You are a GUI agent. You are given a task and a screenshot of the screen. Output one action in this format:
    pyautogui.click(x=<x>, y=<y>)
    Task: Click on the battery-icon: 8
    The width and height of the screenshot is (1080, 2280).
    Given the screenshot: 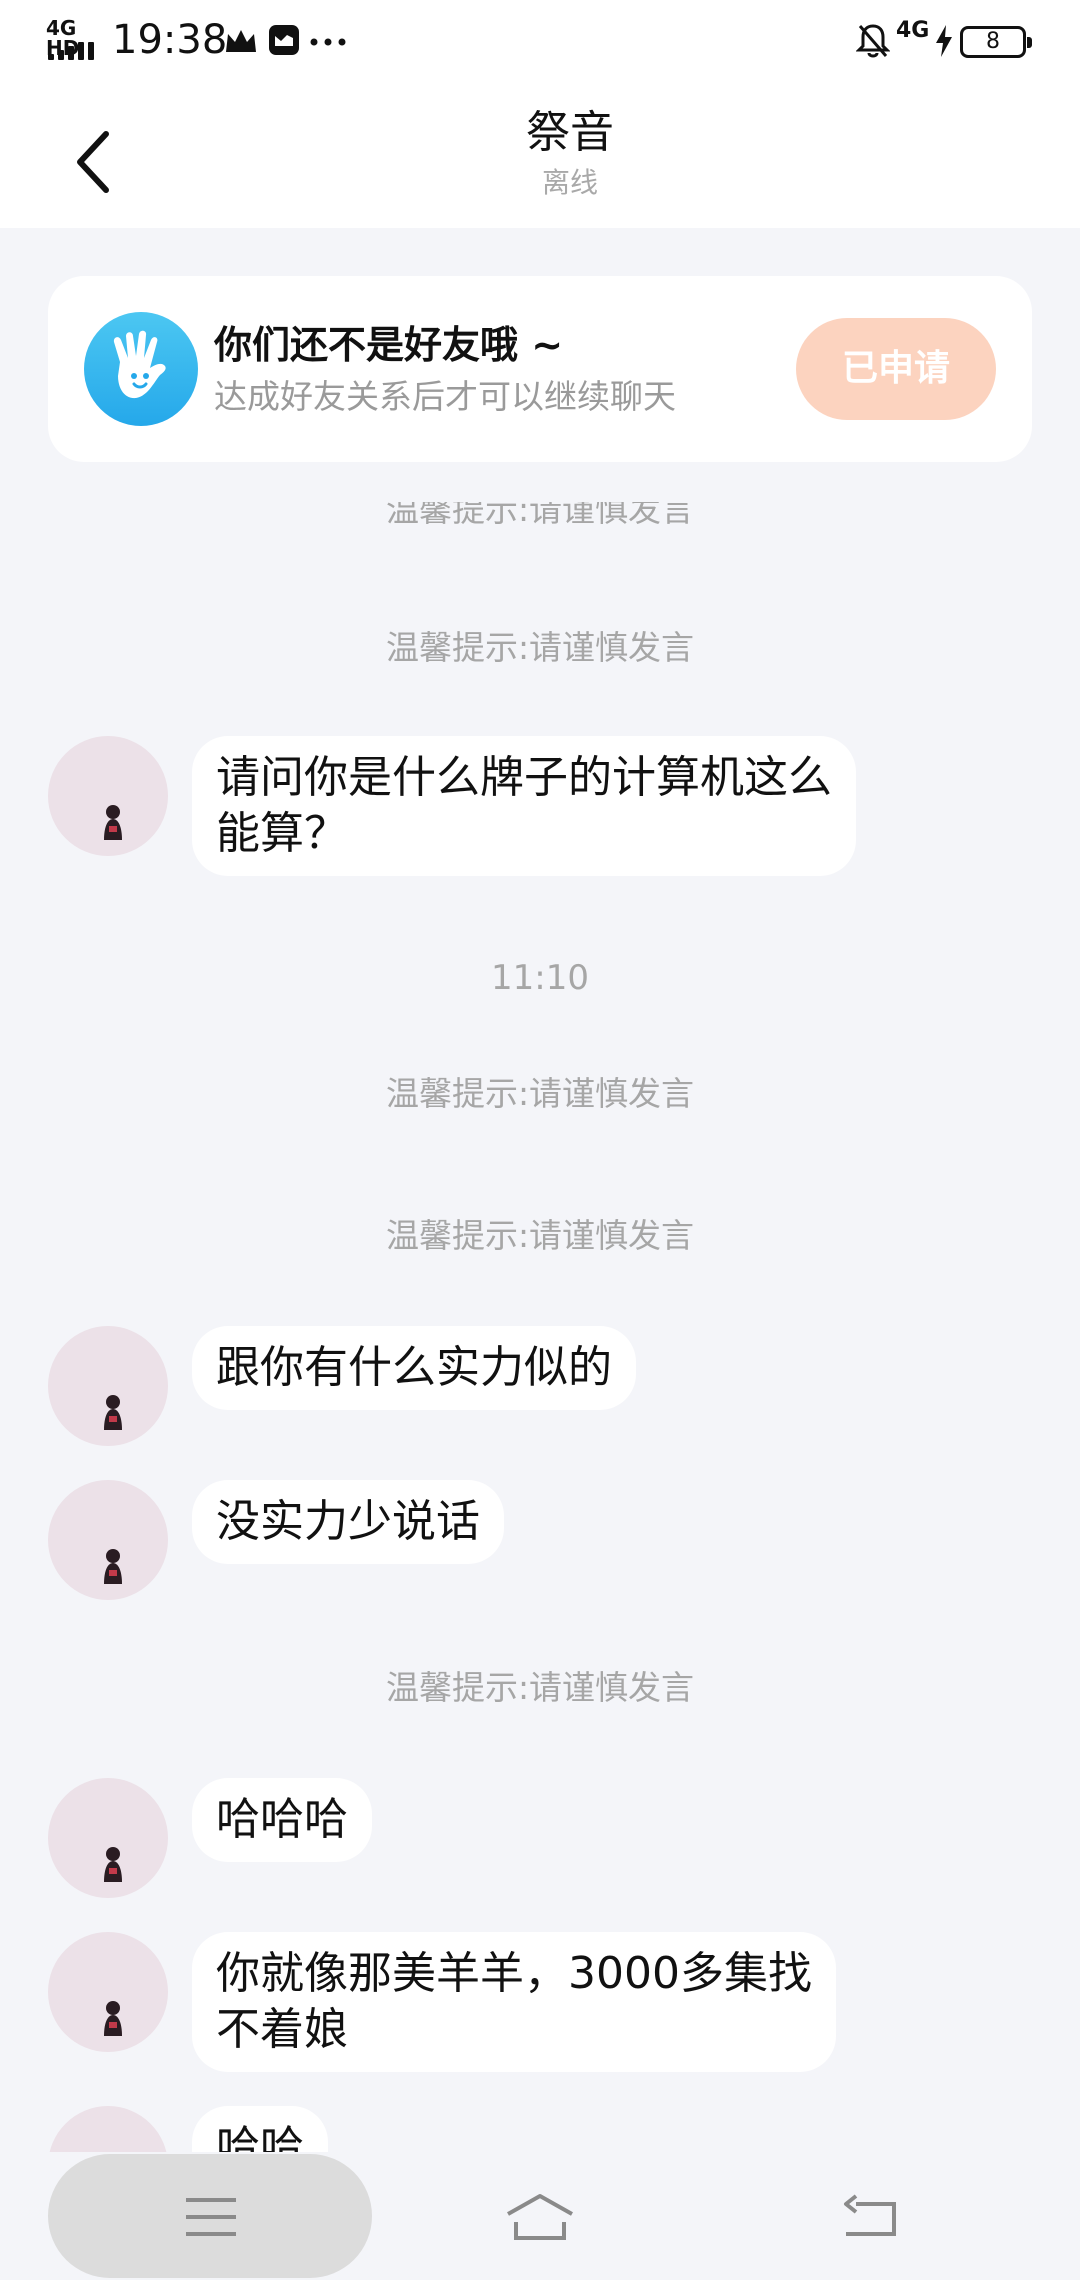 What is the action you would take?
    pyautogui.click(x=996, y=42)
    